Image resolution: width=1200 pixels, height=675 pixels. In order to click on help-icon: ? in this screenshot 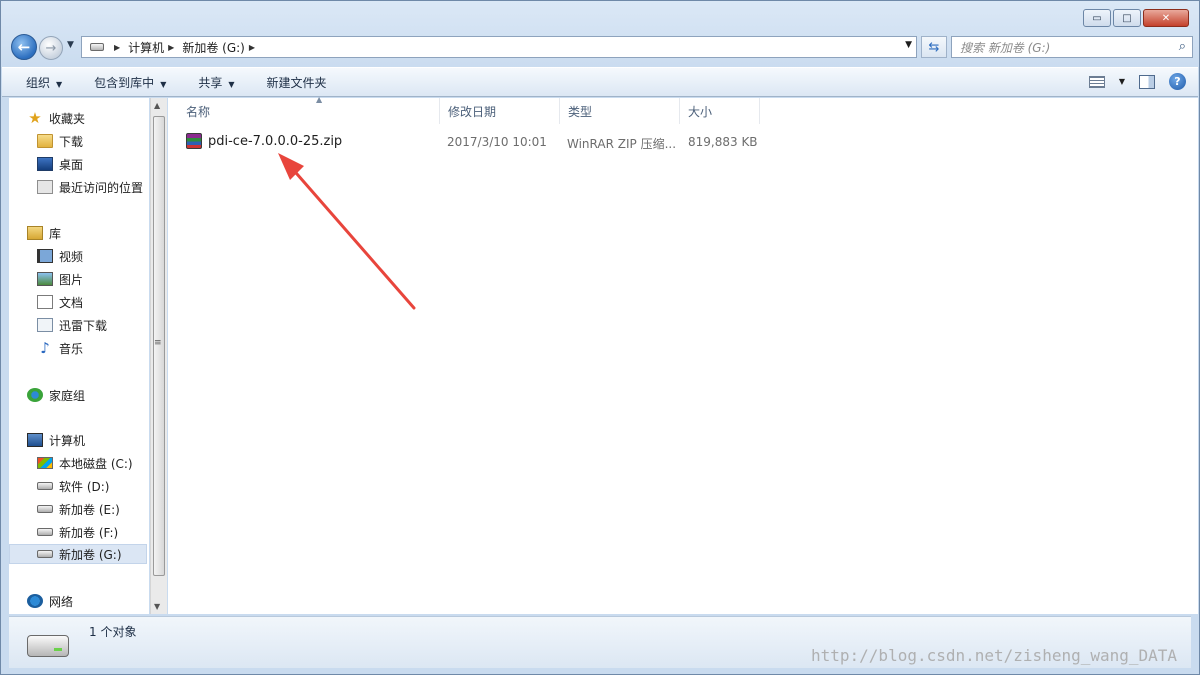, I will do `click(1177, 81)`.